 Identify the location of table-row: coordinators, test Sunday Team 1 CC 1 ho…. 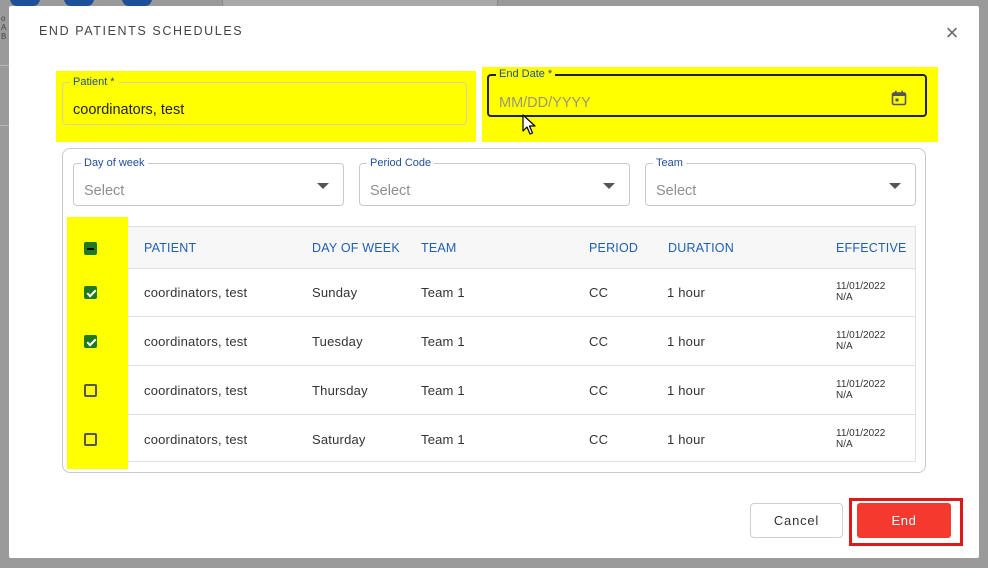
(494, 292).